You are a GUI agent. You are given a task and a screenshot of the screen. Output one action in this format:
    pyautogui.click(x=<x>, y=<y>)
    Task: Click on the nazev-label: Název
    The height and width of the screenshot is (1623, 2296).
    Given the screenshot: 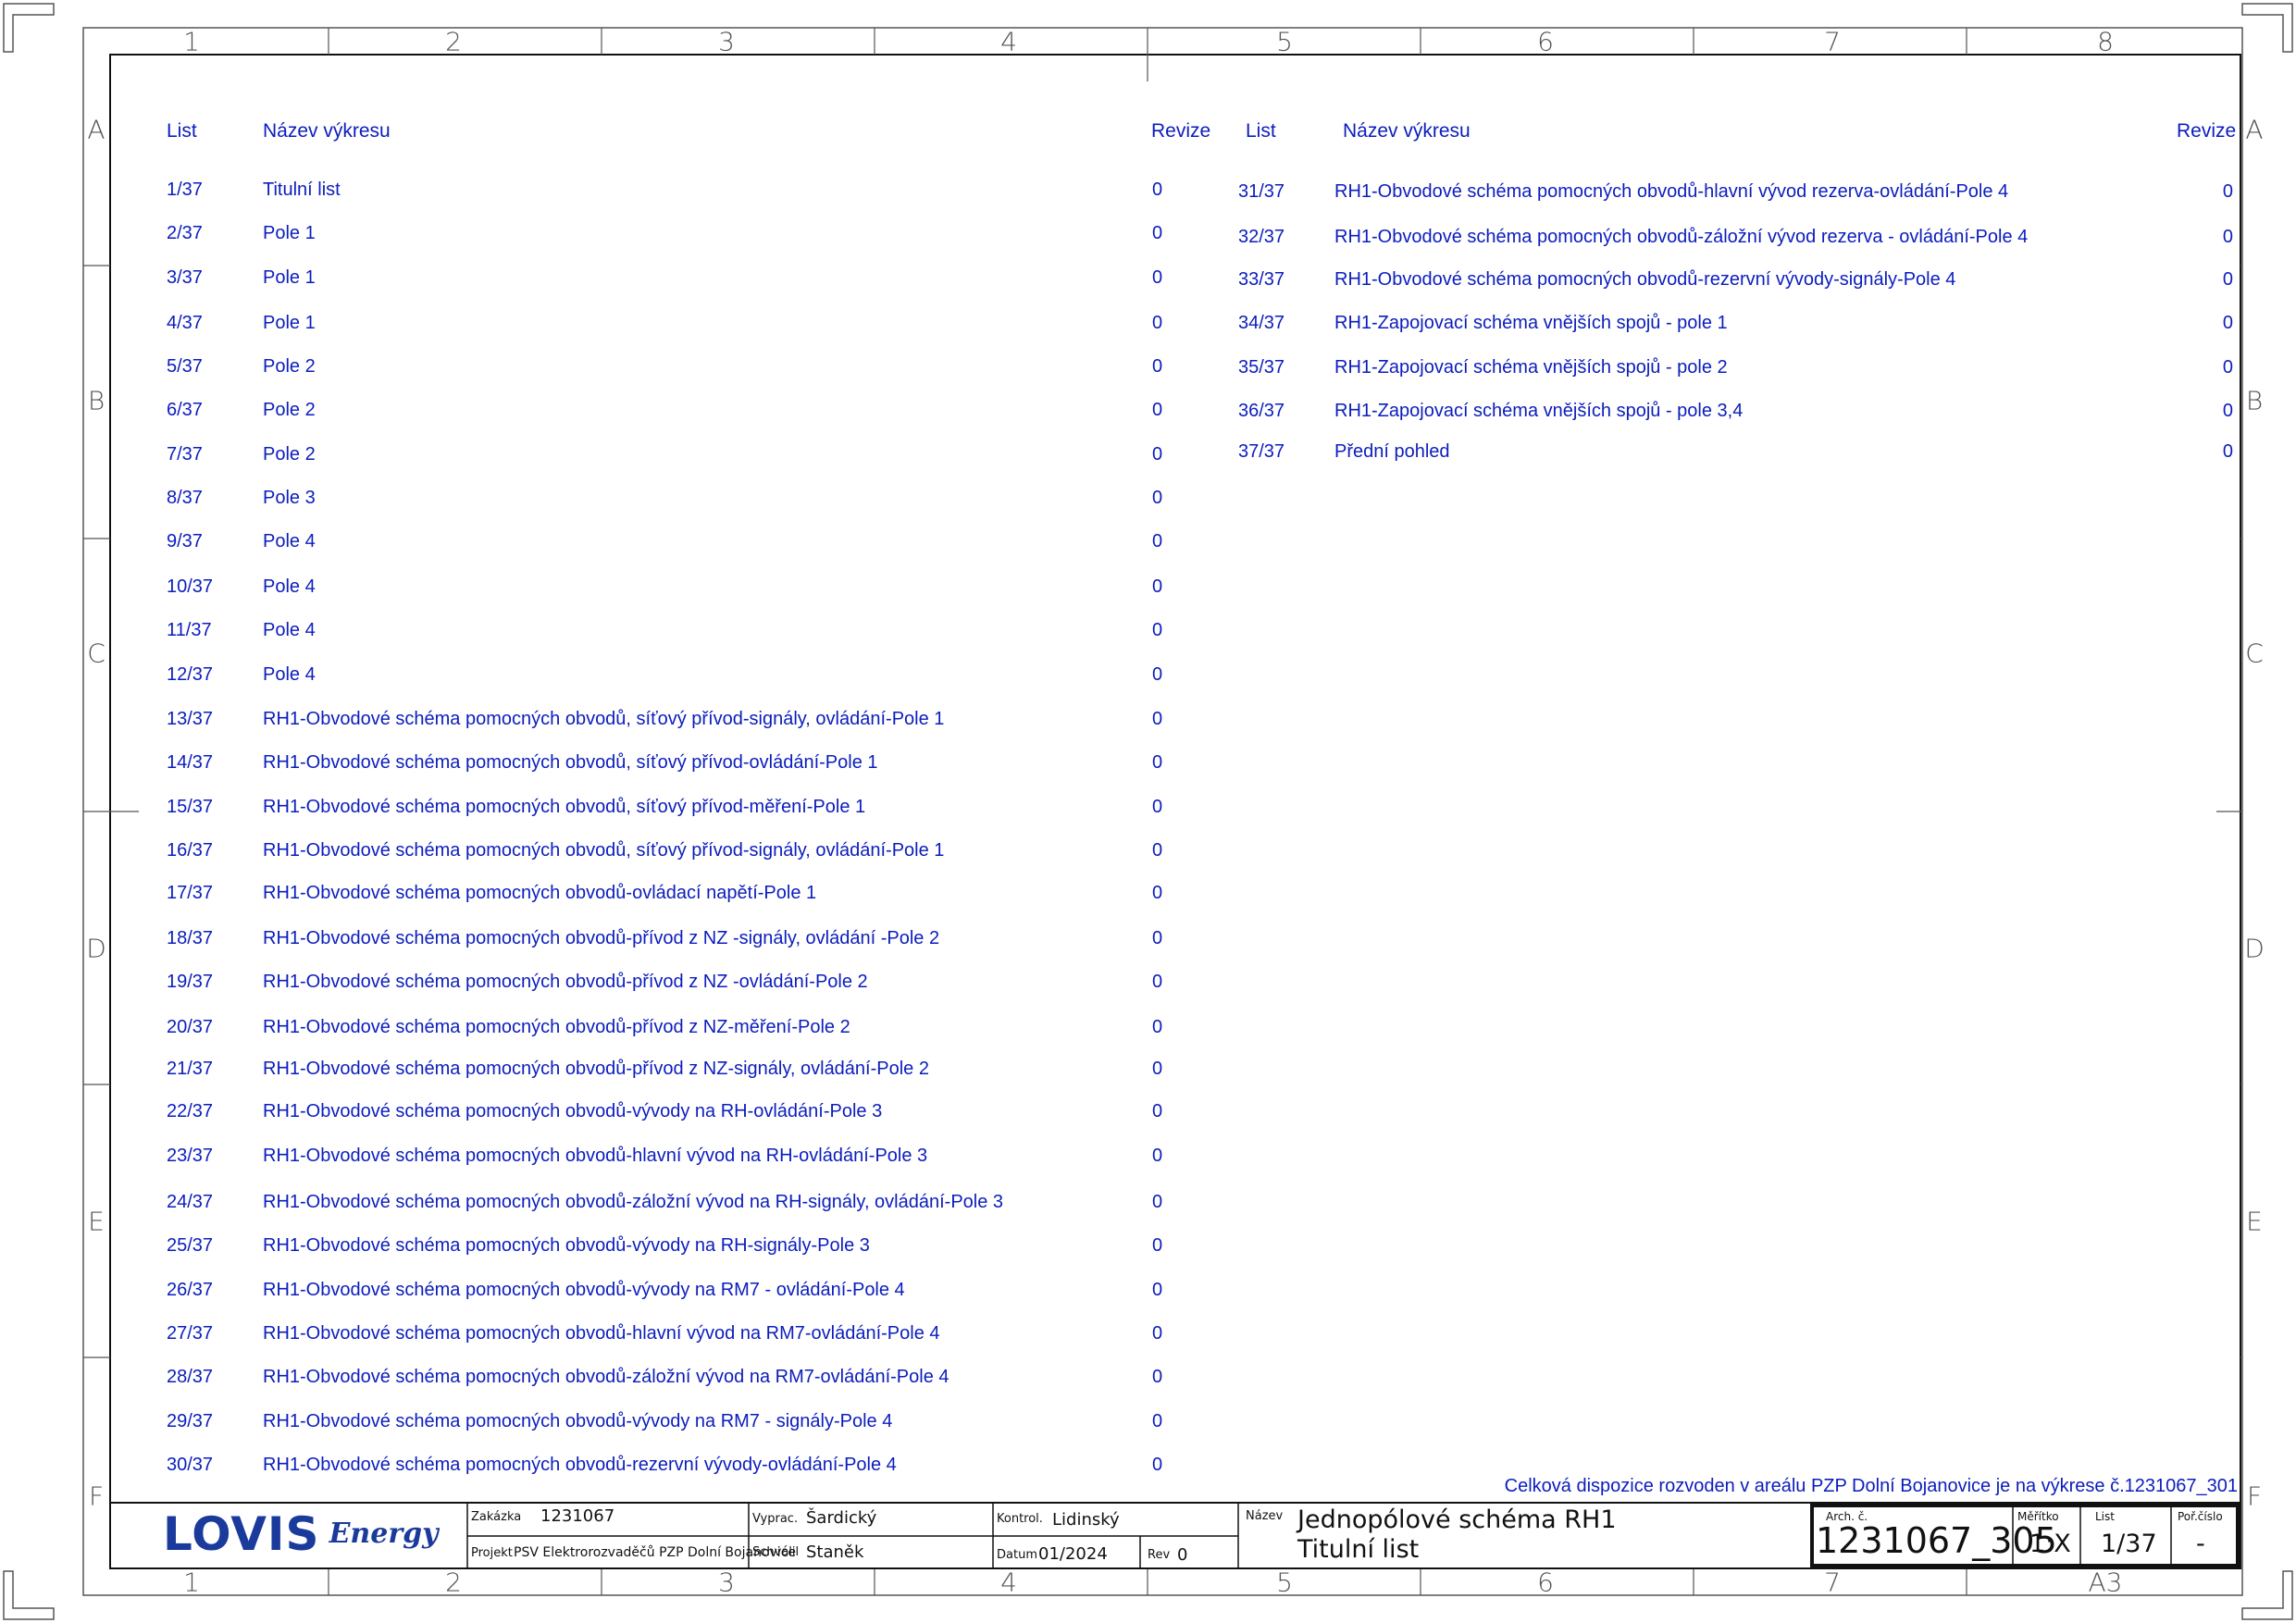 What is the action you would take?
    pyautogui.click(x=1265, y=1516)
    